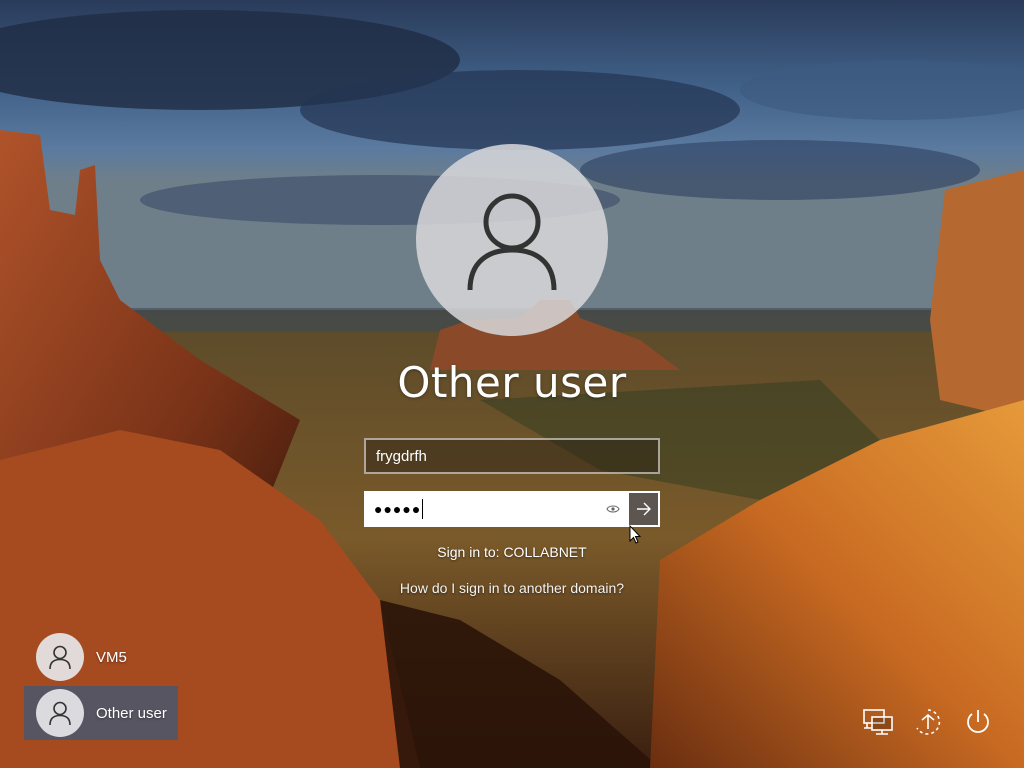  I want to click on user-tile-label: Other user, so click(131, 713).